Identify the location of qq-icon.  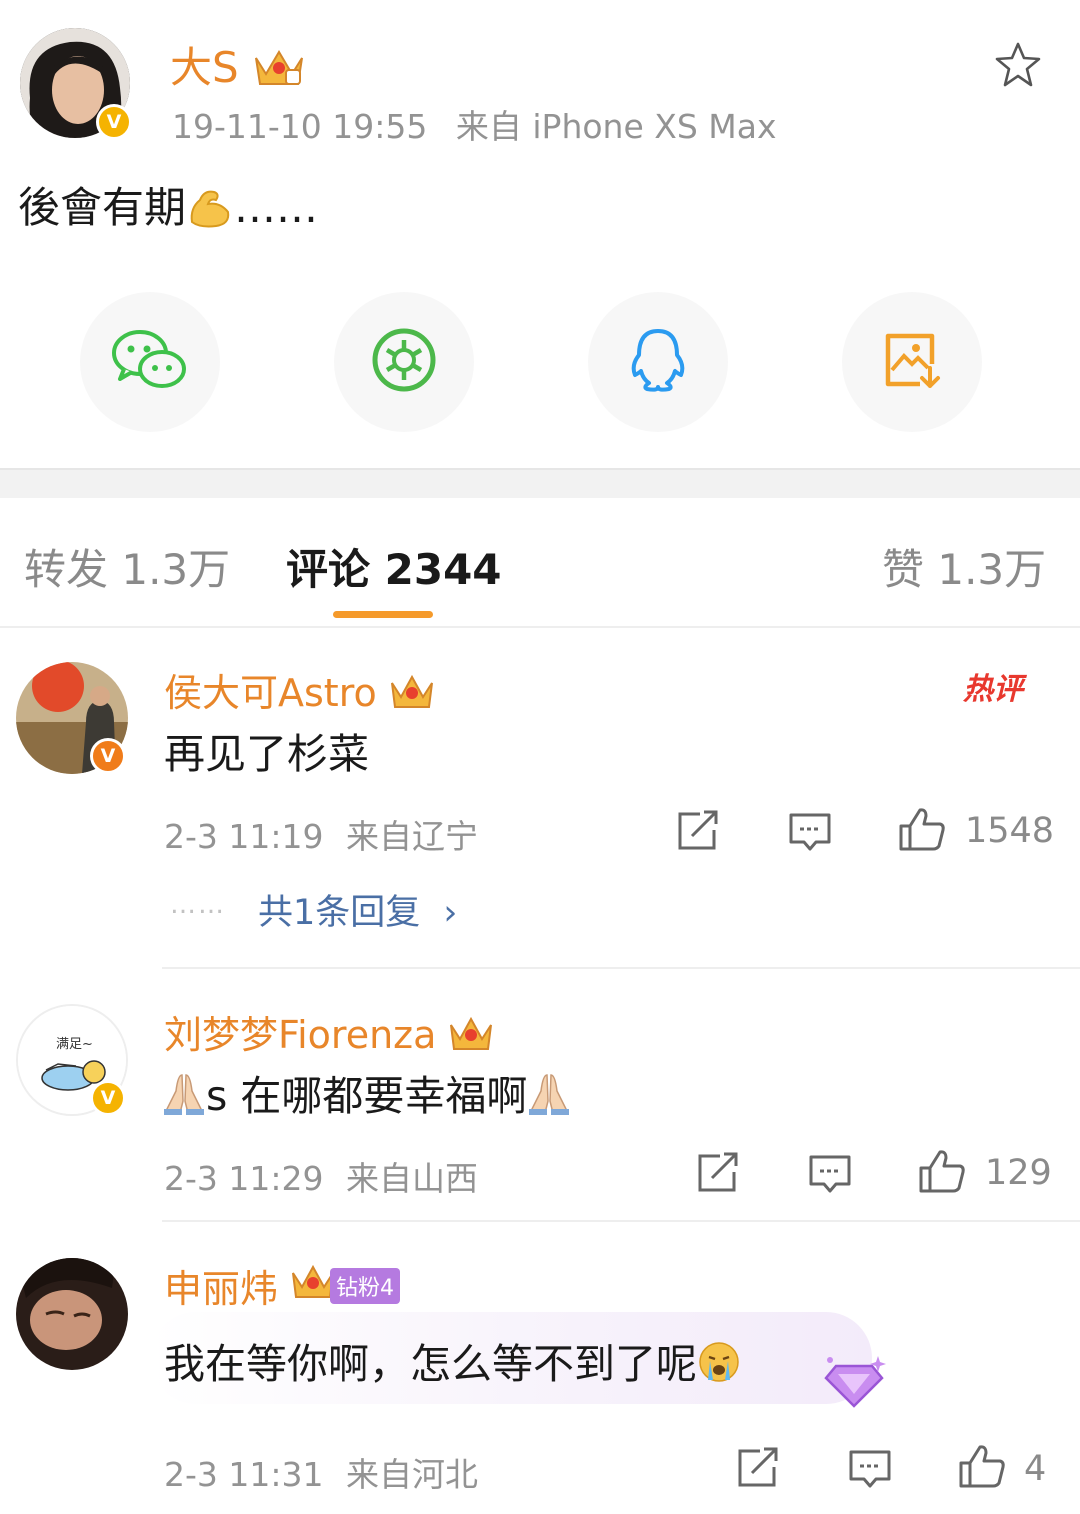
(658, 362).